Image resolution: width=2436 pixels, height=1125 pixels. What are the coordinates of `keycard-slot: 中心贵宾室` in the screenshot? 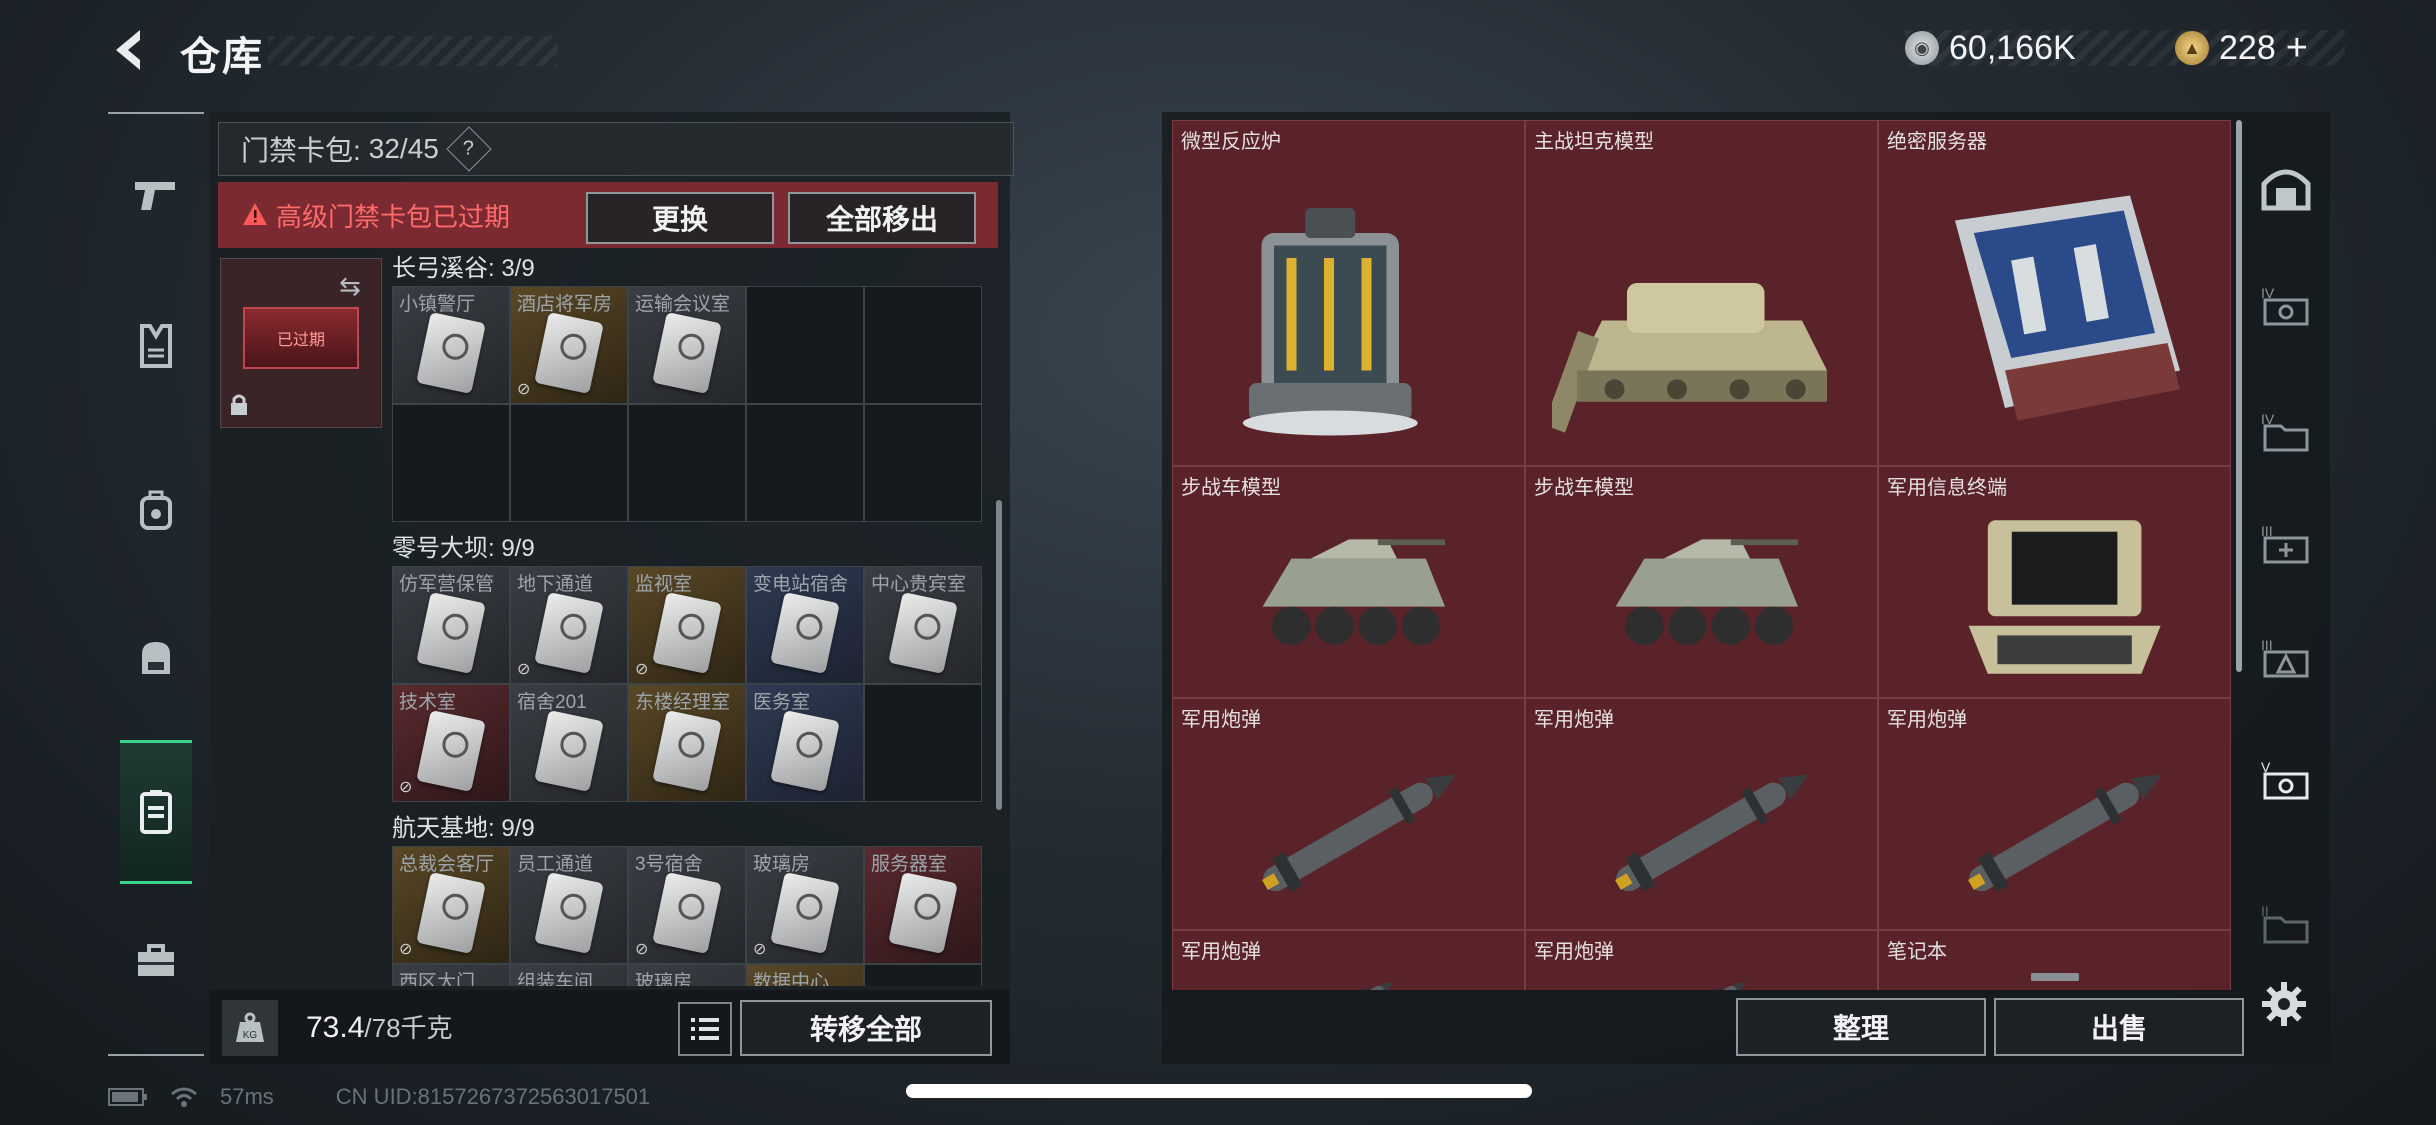 It's located at (923, 625).